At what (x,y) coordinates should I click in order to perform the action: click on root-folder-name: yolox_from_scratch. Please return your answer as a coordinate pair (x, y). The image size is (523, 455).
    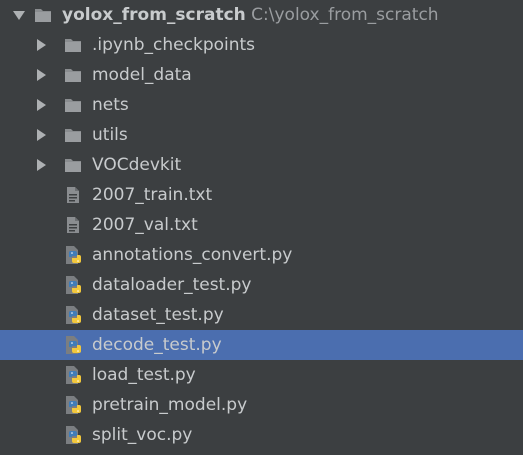
    Looking at the image, I should click on (154, 15).